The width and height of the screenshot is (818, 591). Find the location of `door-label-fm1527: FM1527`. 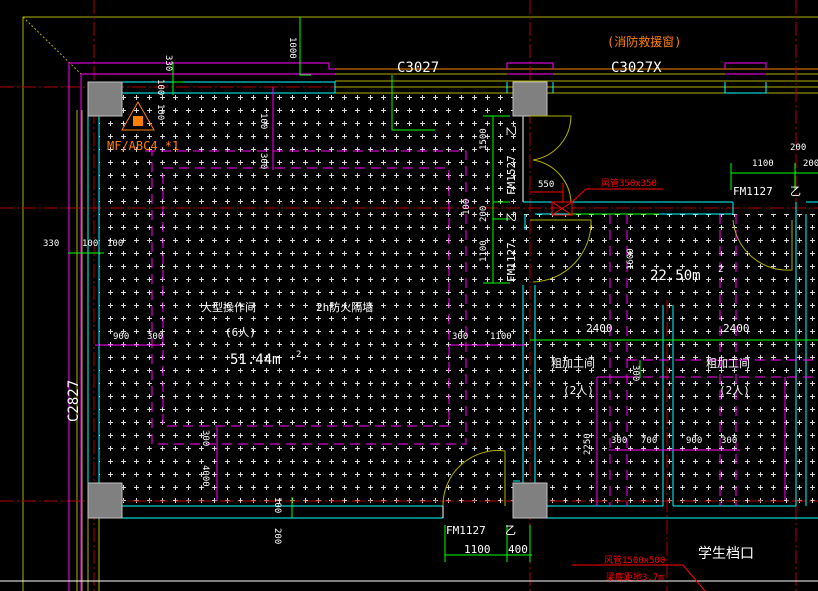

door-label-fm1527: FM1527 is located at coordinates (511, 175).